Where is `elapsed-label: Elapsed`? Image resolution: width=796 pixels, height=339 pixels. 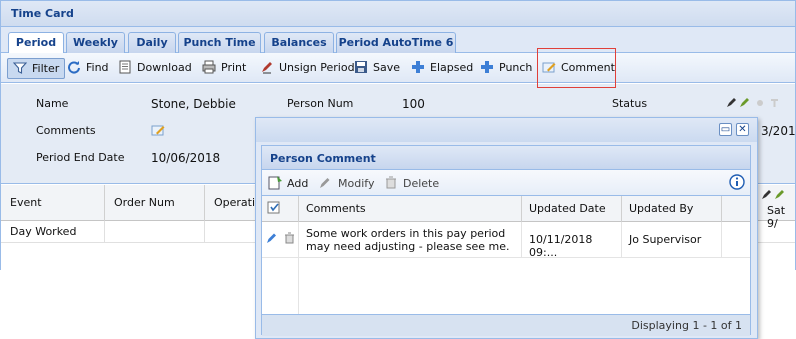 elapsed-label: Elapsed is located at coordinates (452, 67).